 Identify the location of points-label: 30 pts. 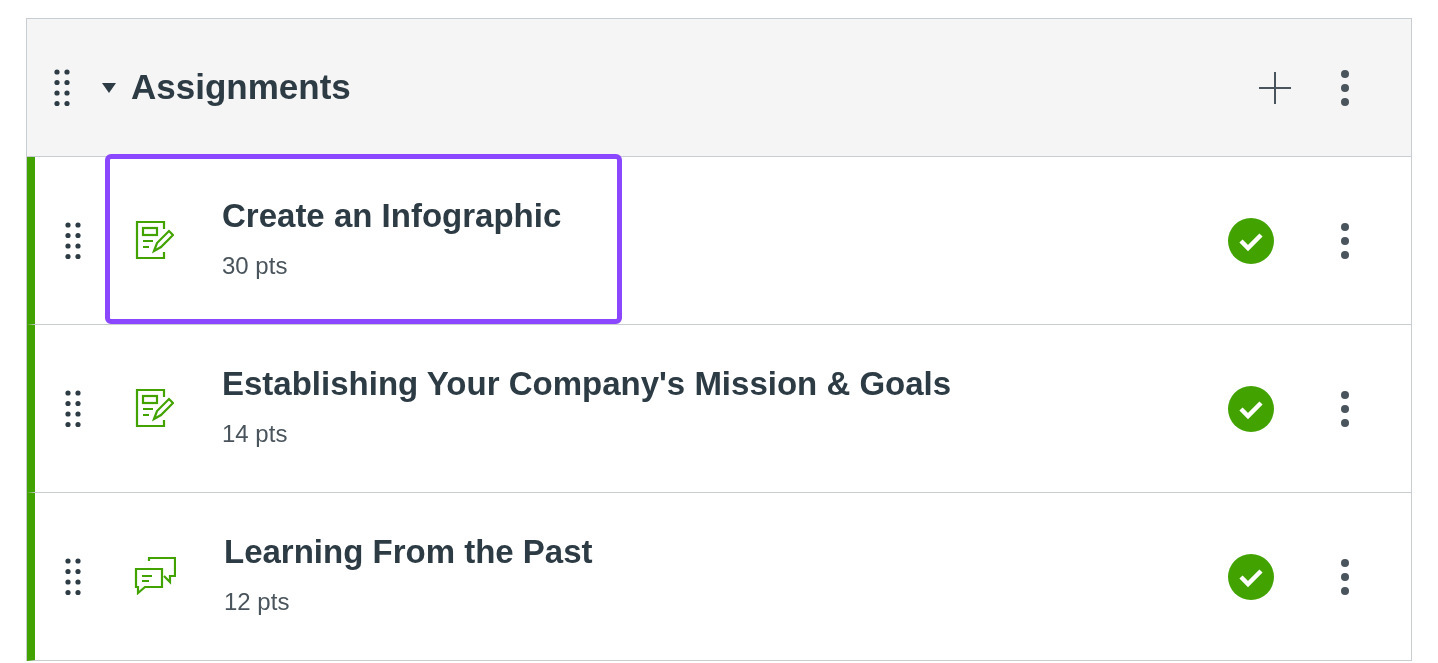
(255, 266).